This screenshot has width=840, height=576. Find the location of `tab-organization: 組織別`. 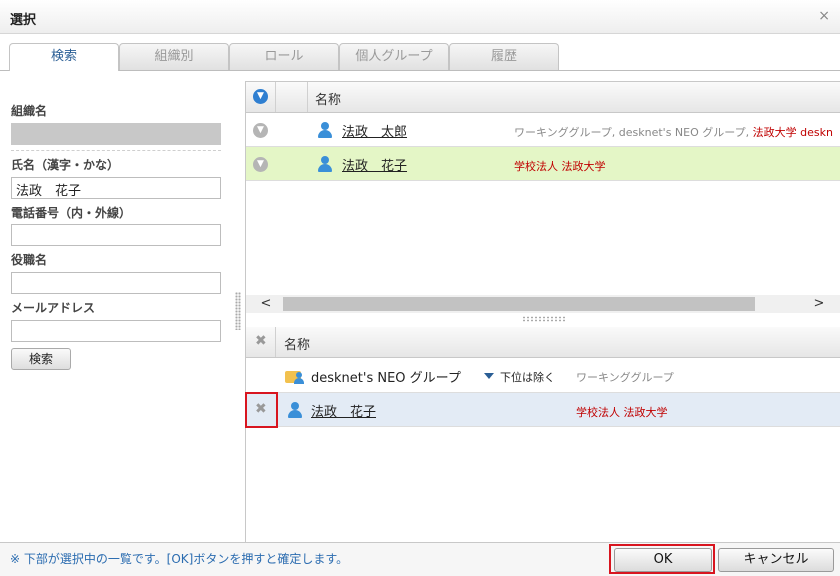

tab-organization: 組織別 is located at coordinates (174, 56).